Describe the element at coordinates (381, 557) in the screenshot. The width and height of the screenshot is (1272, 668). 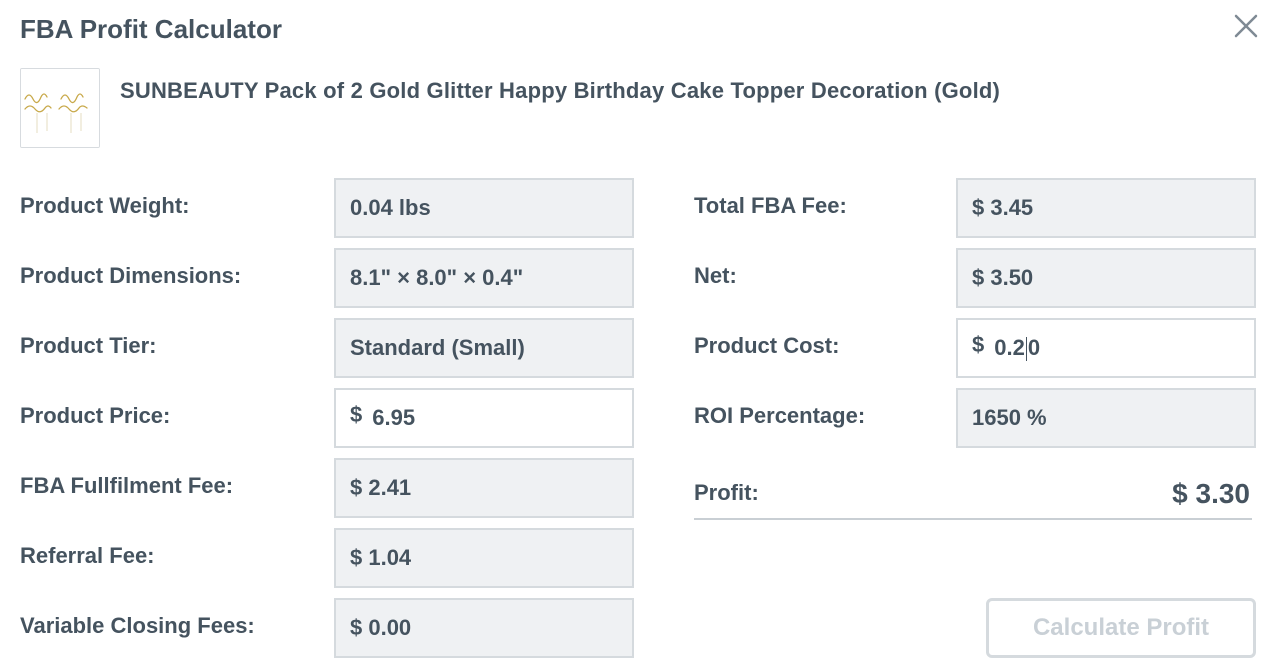
I see `referral-fee-value: $ 1.04` at that location.